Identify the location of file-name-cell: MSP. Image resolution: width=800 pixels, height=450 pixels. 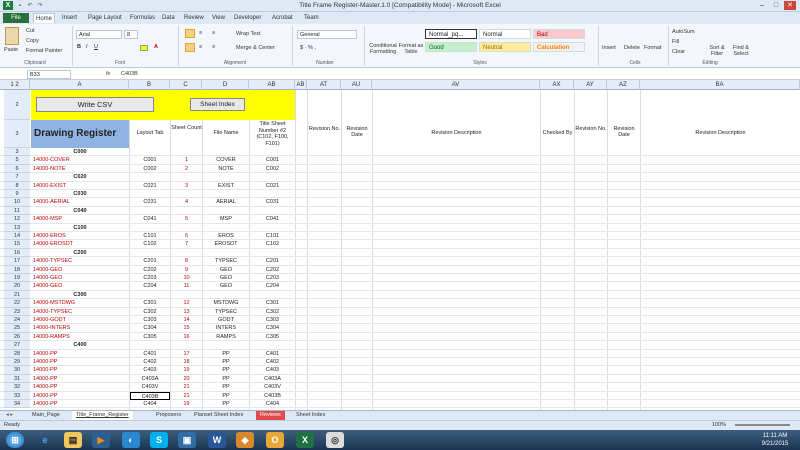
(226, 219).